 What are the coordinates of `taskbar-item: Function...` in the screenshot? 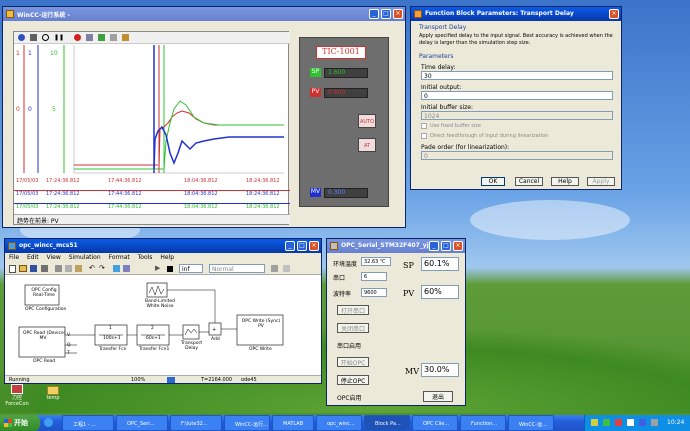 It's located at (483, 423).